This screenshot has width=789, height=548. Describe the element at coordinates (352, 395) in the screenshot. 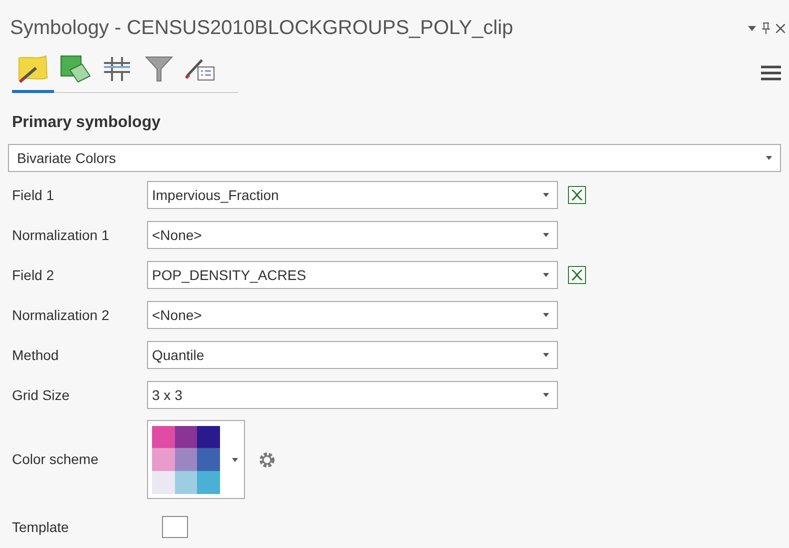

I see `field-dropdown: 3 x 3` at that location.